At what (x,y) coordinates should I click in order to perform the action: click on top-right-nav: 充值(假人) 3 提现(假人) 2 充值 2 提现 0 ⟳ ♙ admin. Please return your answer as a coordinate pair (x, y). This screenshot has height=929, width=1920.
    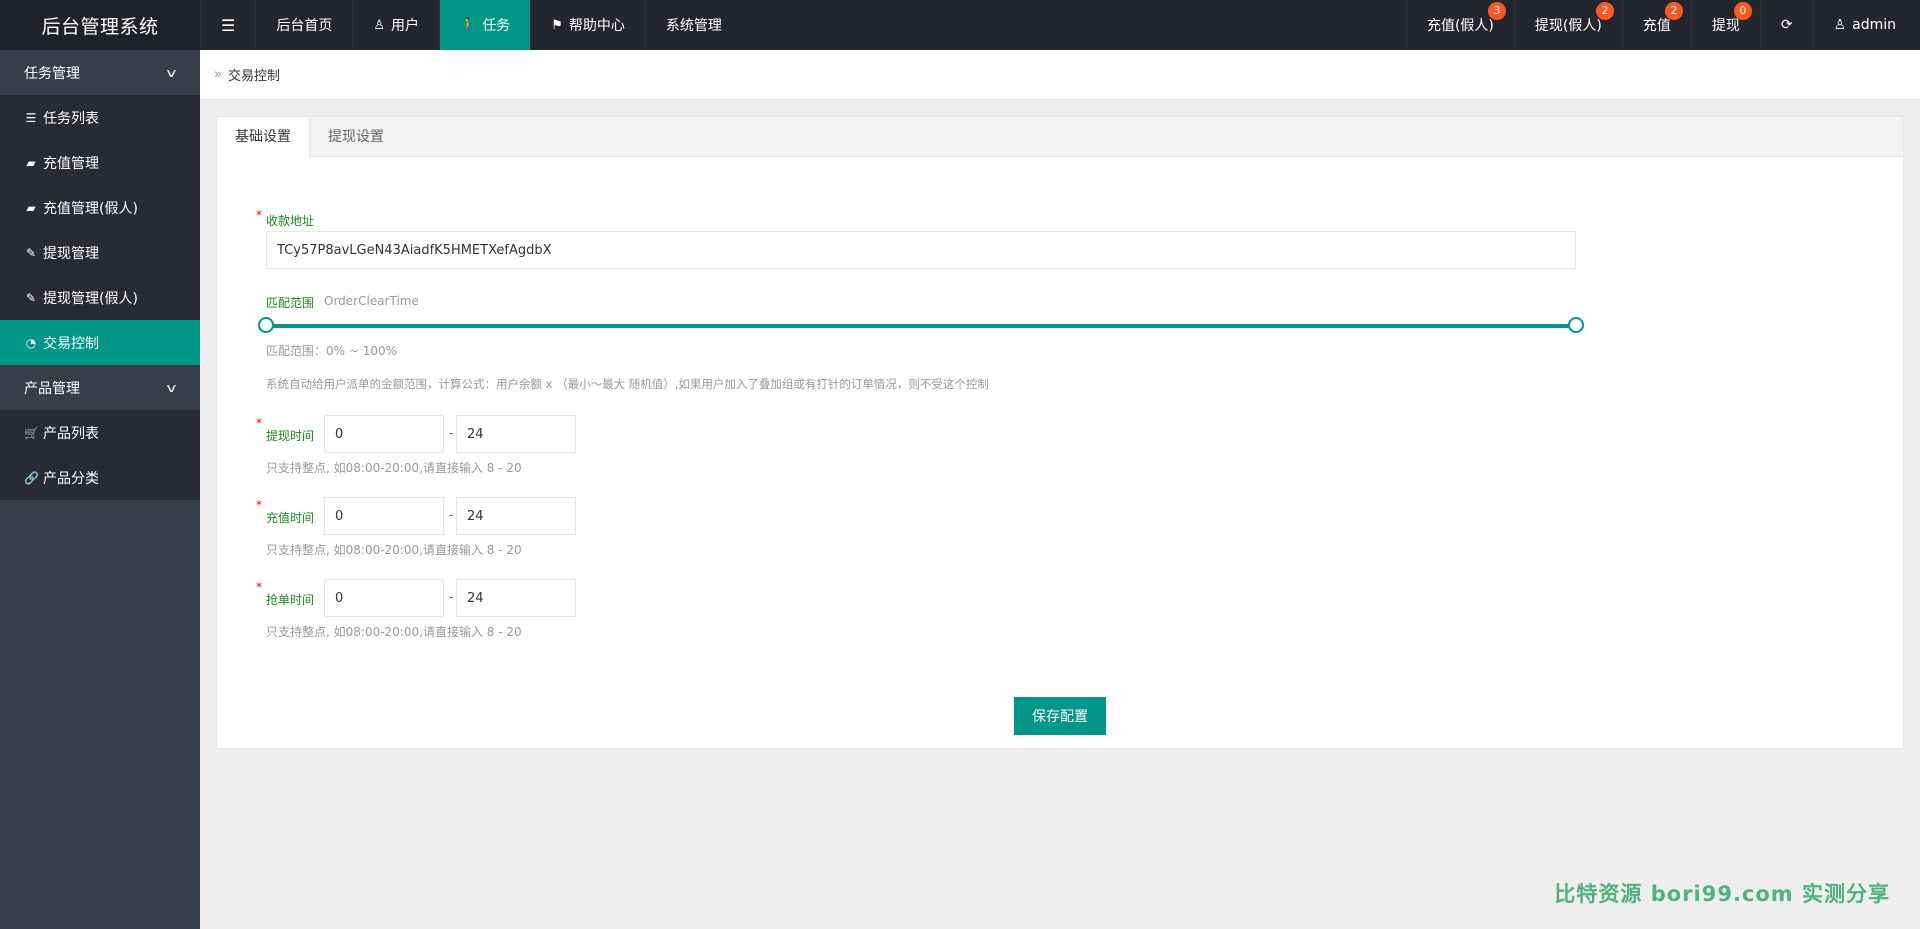
    Looking at the image, I should click on (1662, 25).